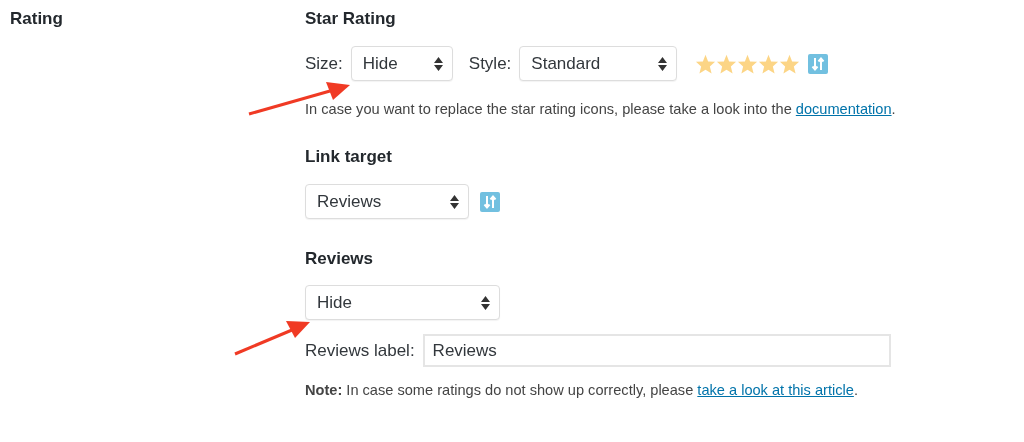  What do you see at coordinates (598, 63) in the screenshot?
I see `dropdown: Standard` at bounding box center [598, 63].